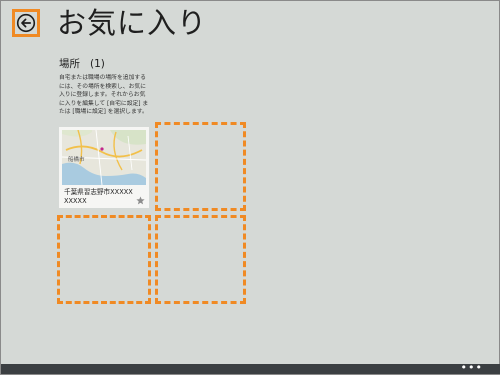 The width and height of the screenshot is (500, 375). Describe the element at coordinates (472, 367) in the screenshot. I see `ellipsis-icon: •••` at that location.